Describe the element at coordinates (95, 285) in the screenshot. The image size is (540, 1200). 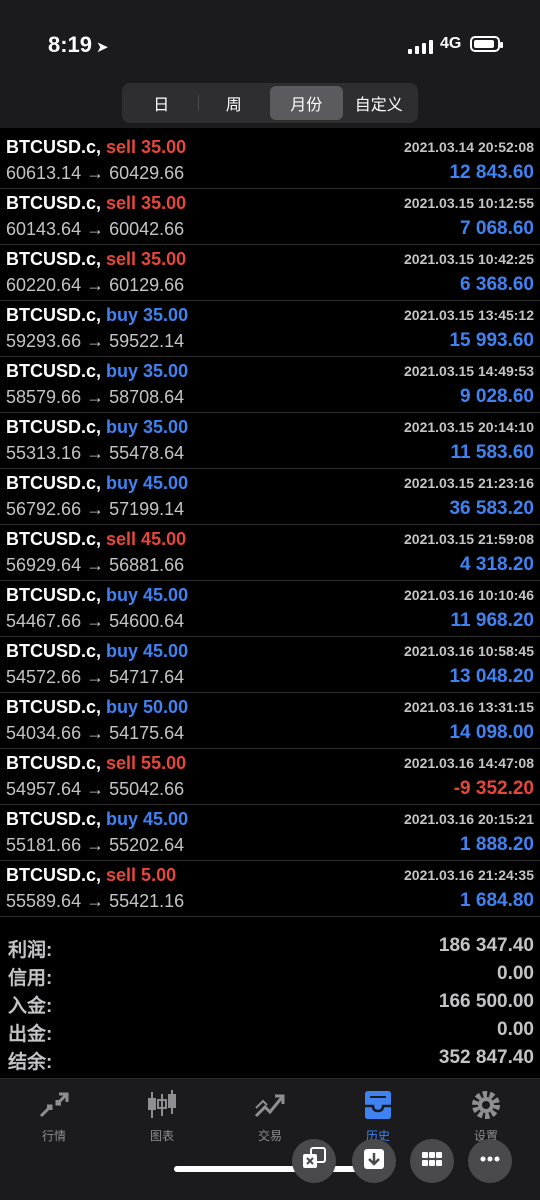
I see `trade-prices: 60220.64 → 60129.66` at that location.